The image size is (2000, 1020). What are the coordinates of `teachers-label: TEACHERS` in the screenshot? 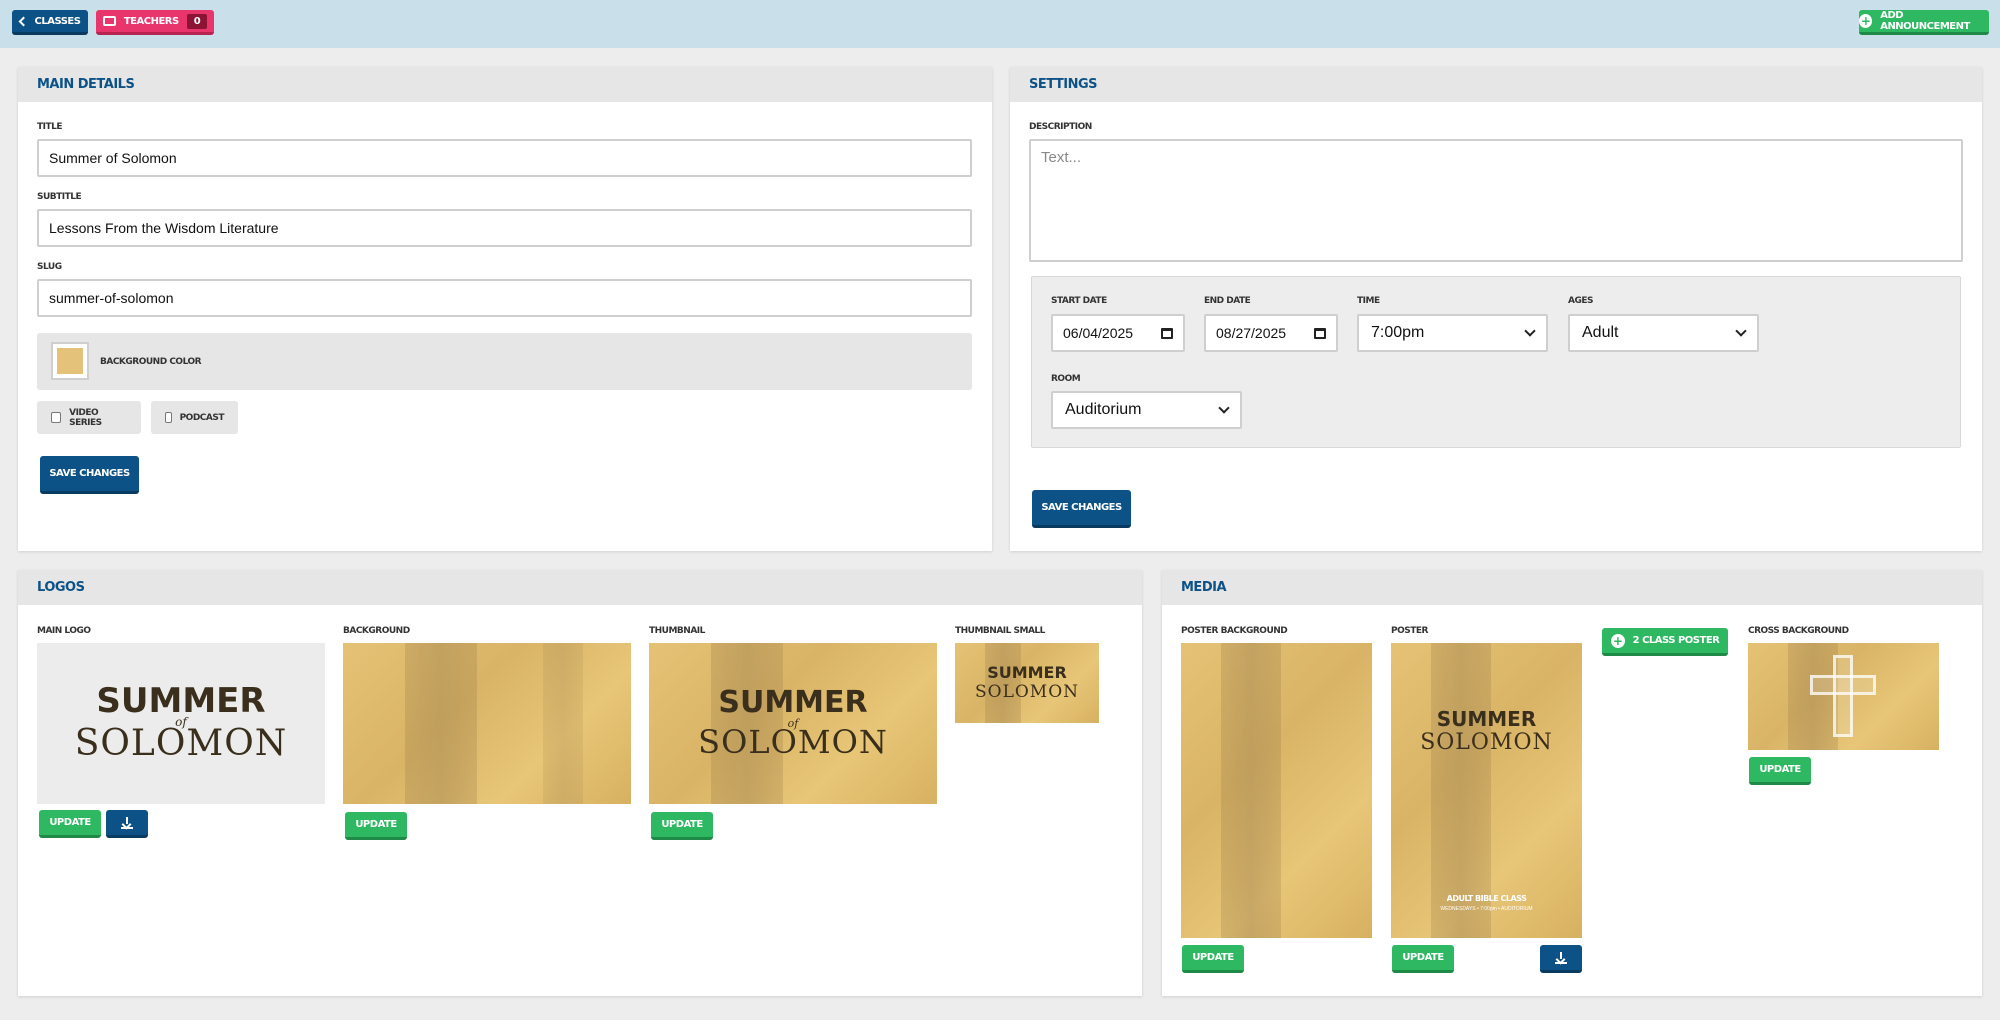 It's located at (151, 21).